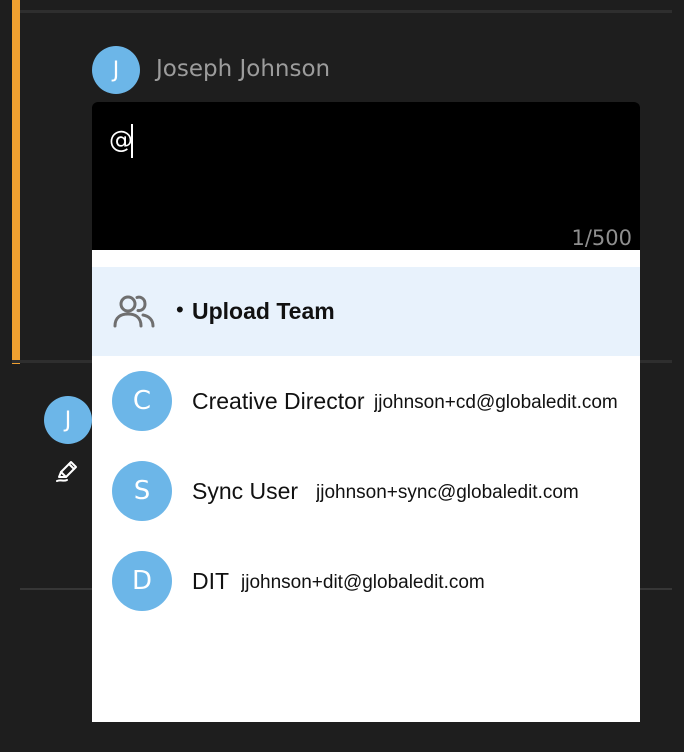 The width and height of the screenshot is (684, 752). I want to click on author-name: Joseph Johnson, so click(243, 69).